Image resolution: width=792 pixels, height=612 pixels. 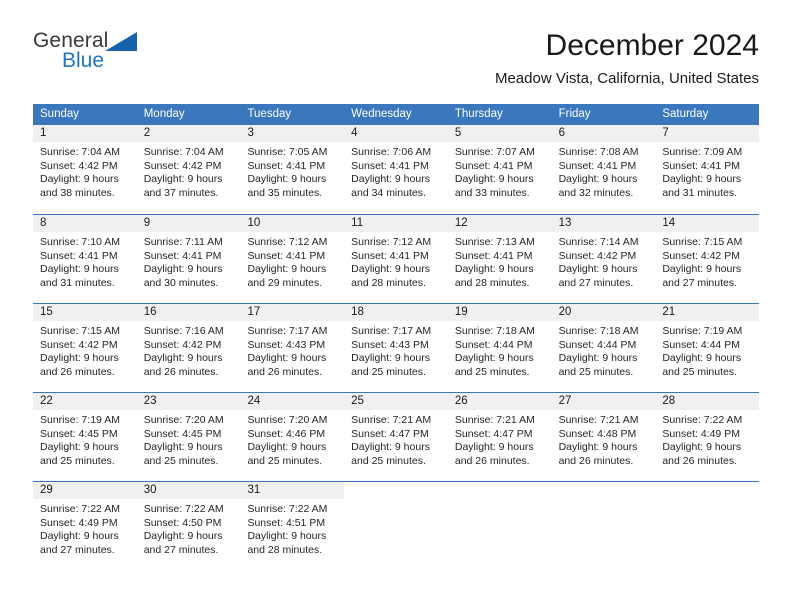 What do you see at coordinates (292, 312) in the screenshot?
I see `day-number: 17` at bounding box center [292, 312].